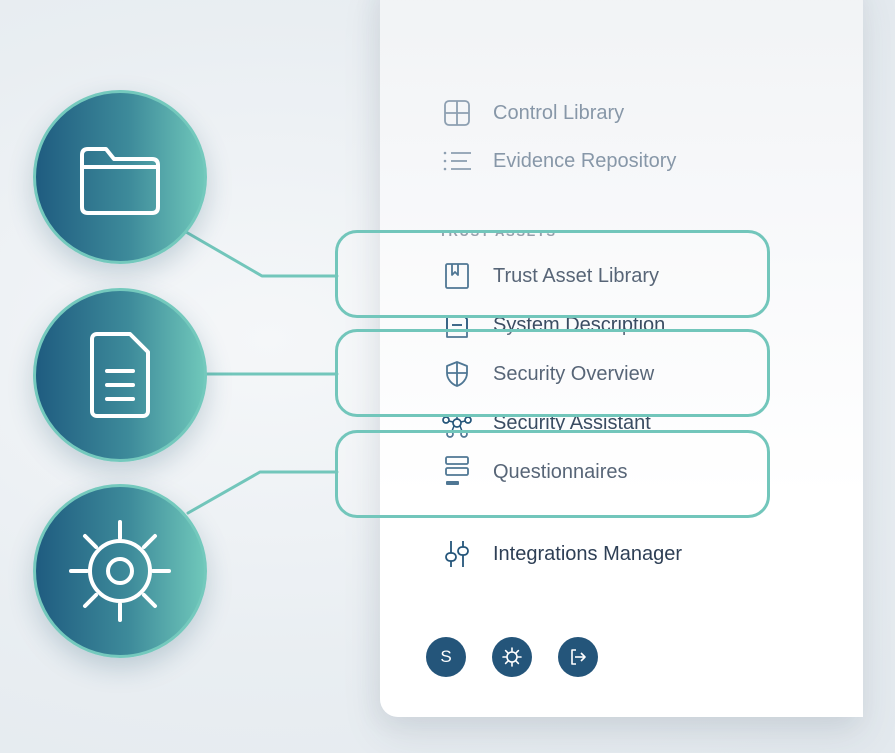  I want to click on file-icon, so click(120, 375).